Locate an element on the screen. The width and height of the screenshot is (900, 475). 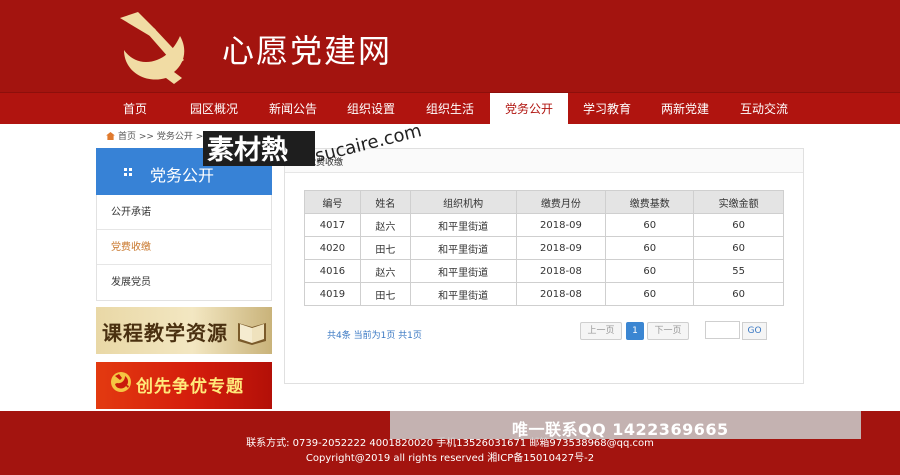
hammer-sickle-logo-icon is located at coordinates (150, 48).